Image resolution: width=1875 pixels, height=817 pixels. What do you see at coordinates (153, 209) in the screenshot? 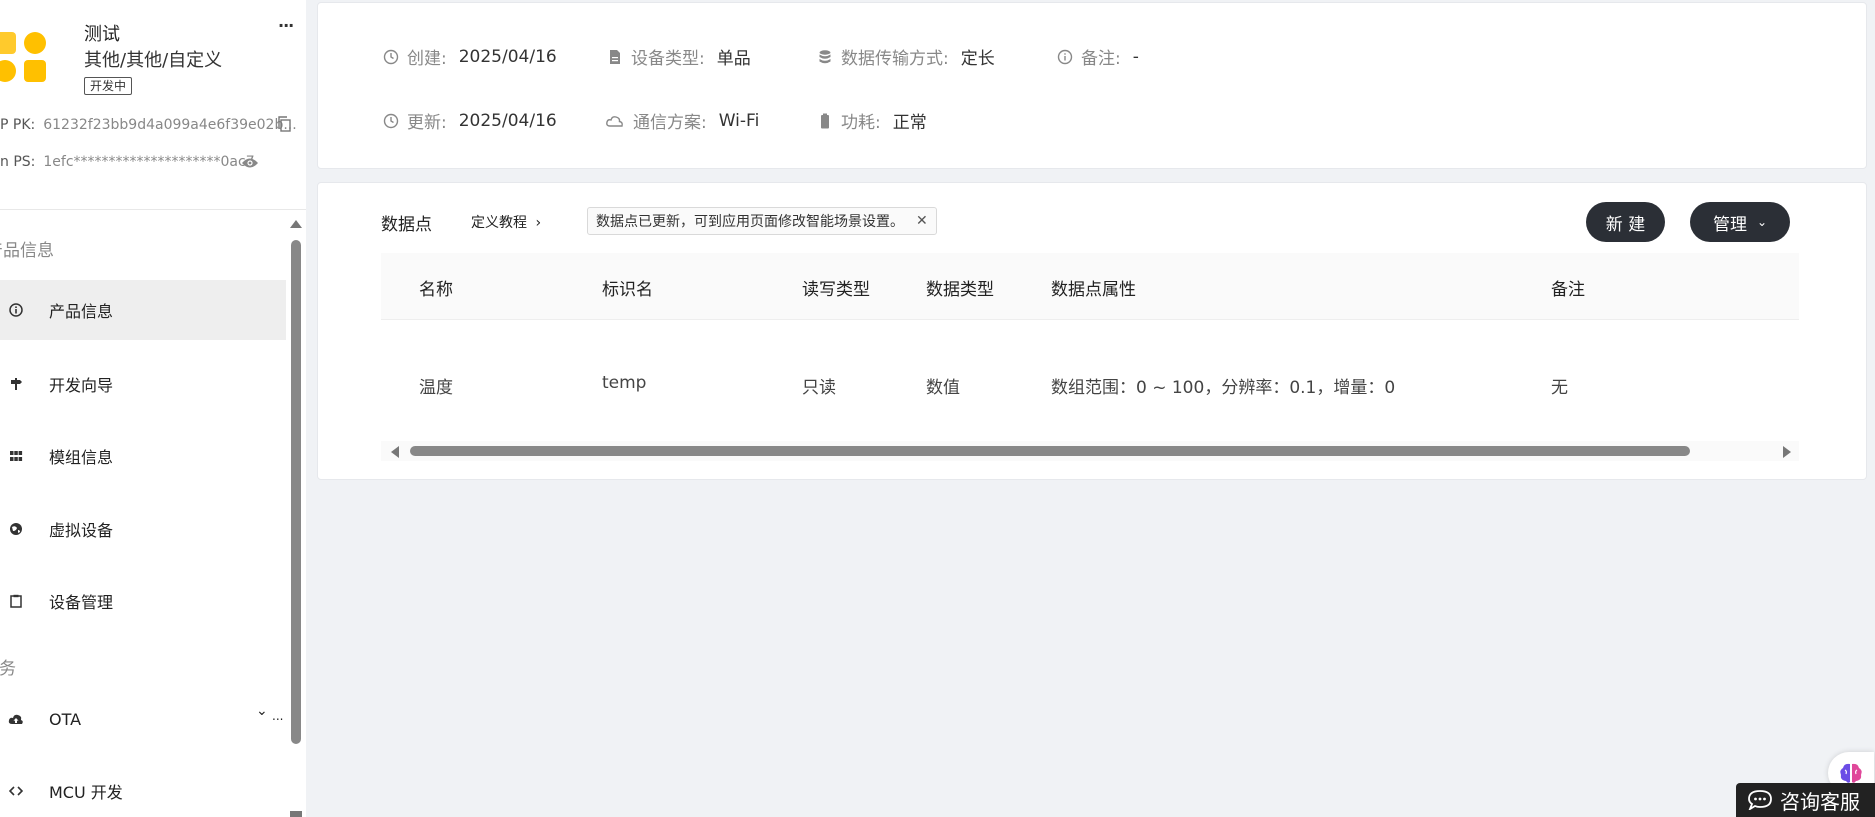
I see `sidebar-divider` at bounding box center [153, 209].